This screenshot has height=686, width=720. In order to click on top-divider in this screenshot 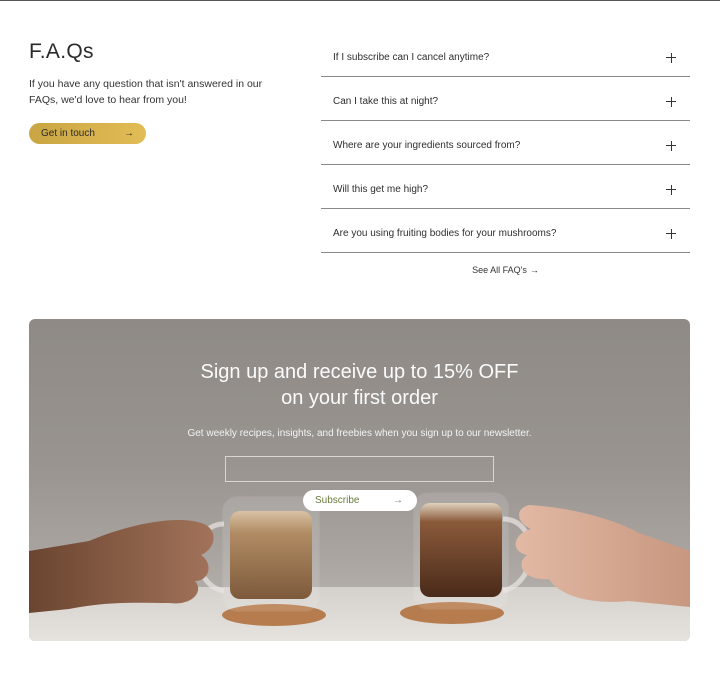, I will do `click(360, 0)`.